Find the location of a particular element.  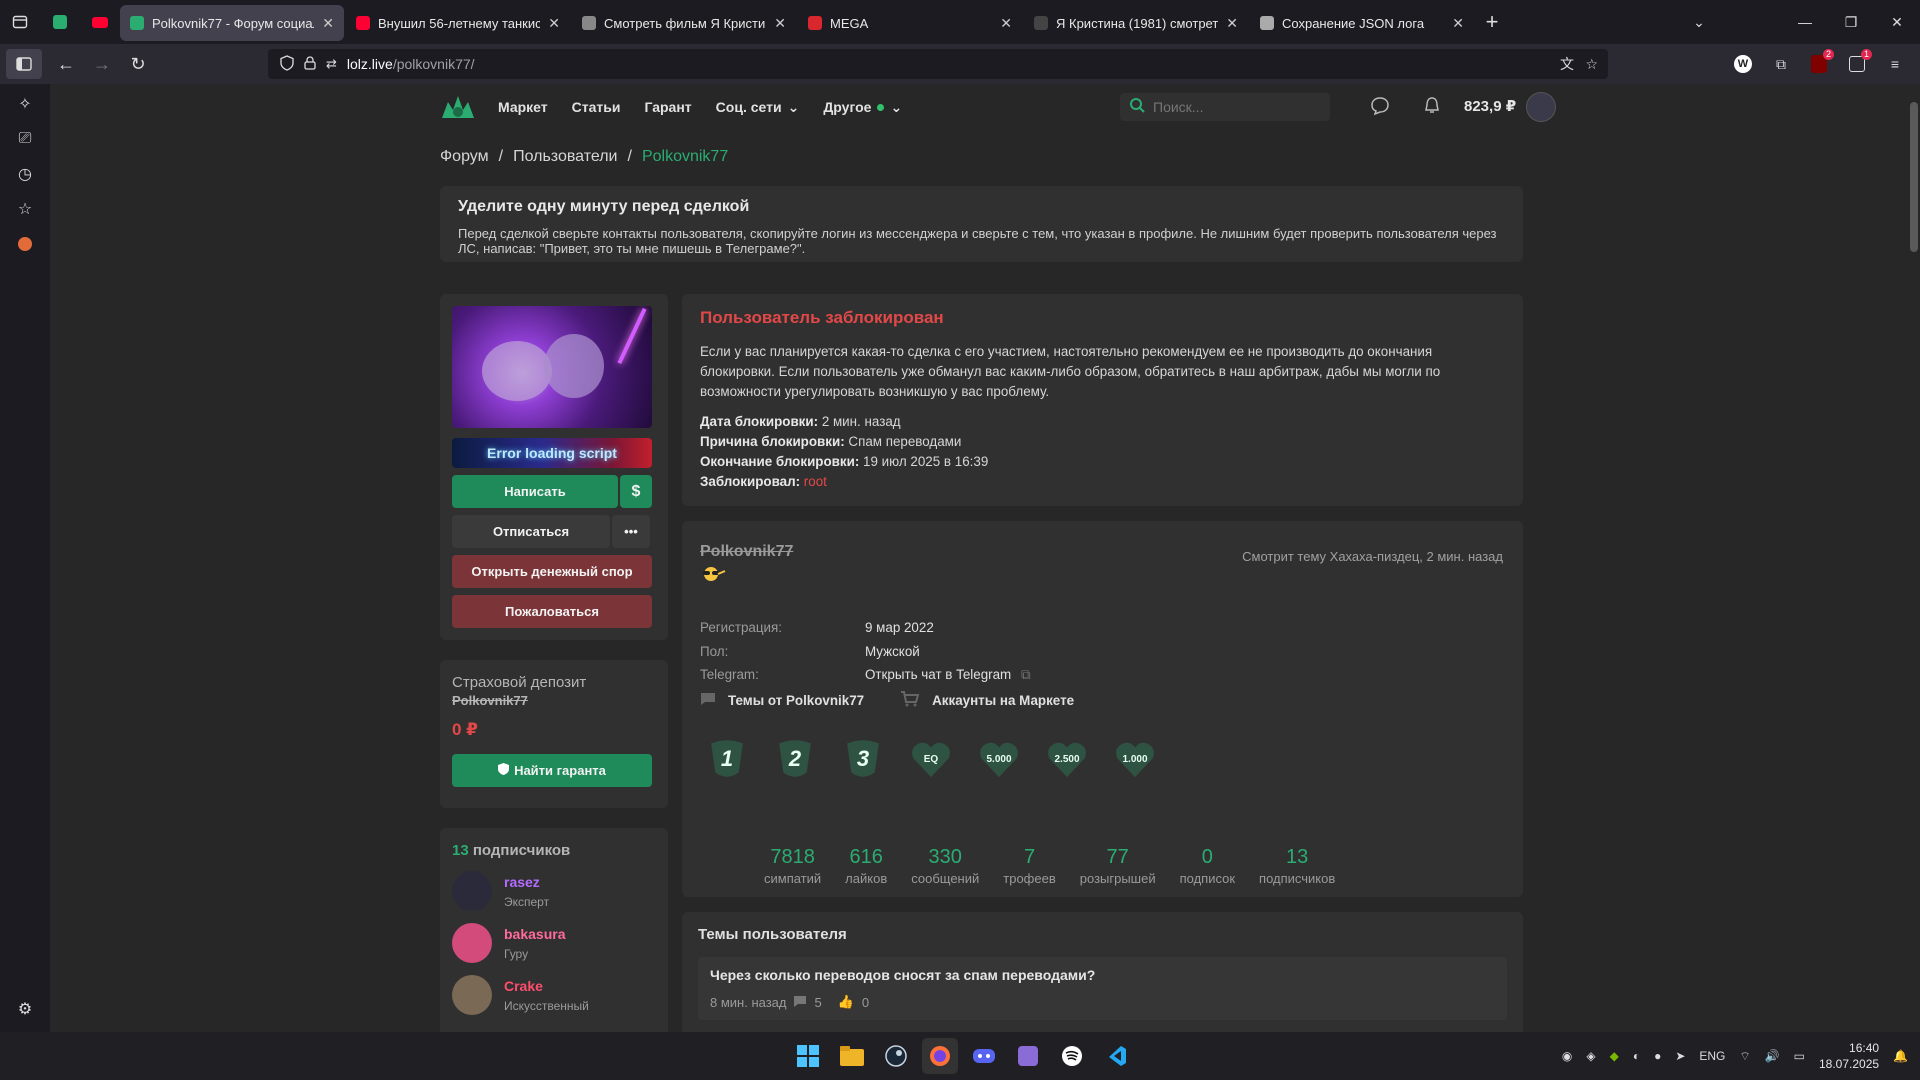

write-button: Написать is located at coordinates (535, 491).